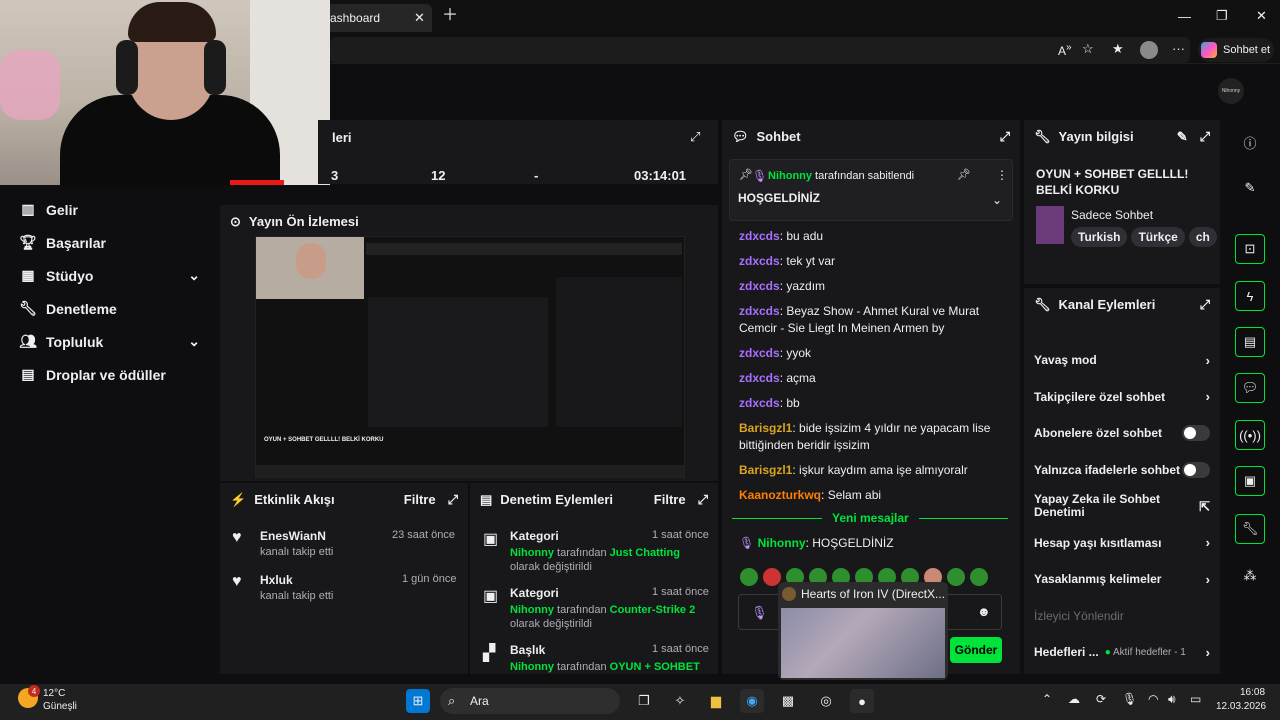 The width and height of the screenshot is (1280, 720). I want to click on onedrive-icon: ☁, so click(1074, 699).